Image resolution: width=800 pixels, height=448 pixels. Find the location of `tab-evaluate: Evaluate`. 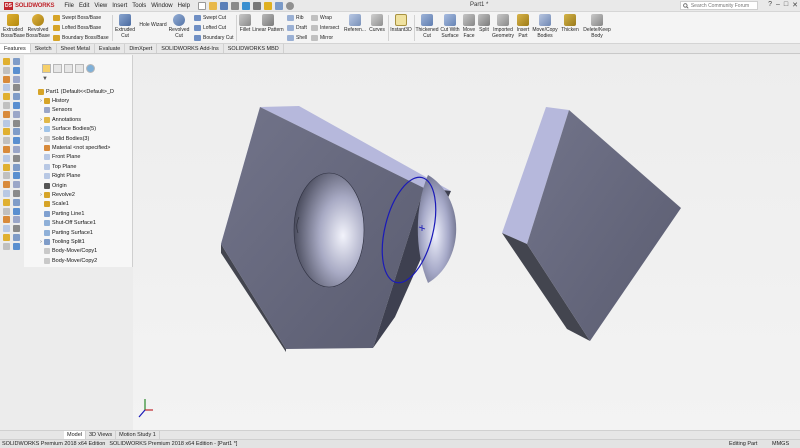

tab-evaluate: Evaluate is located at coordinates (110, 48).